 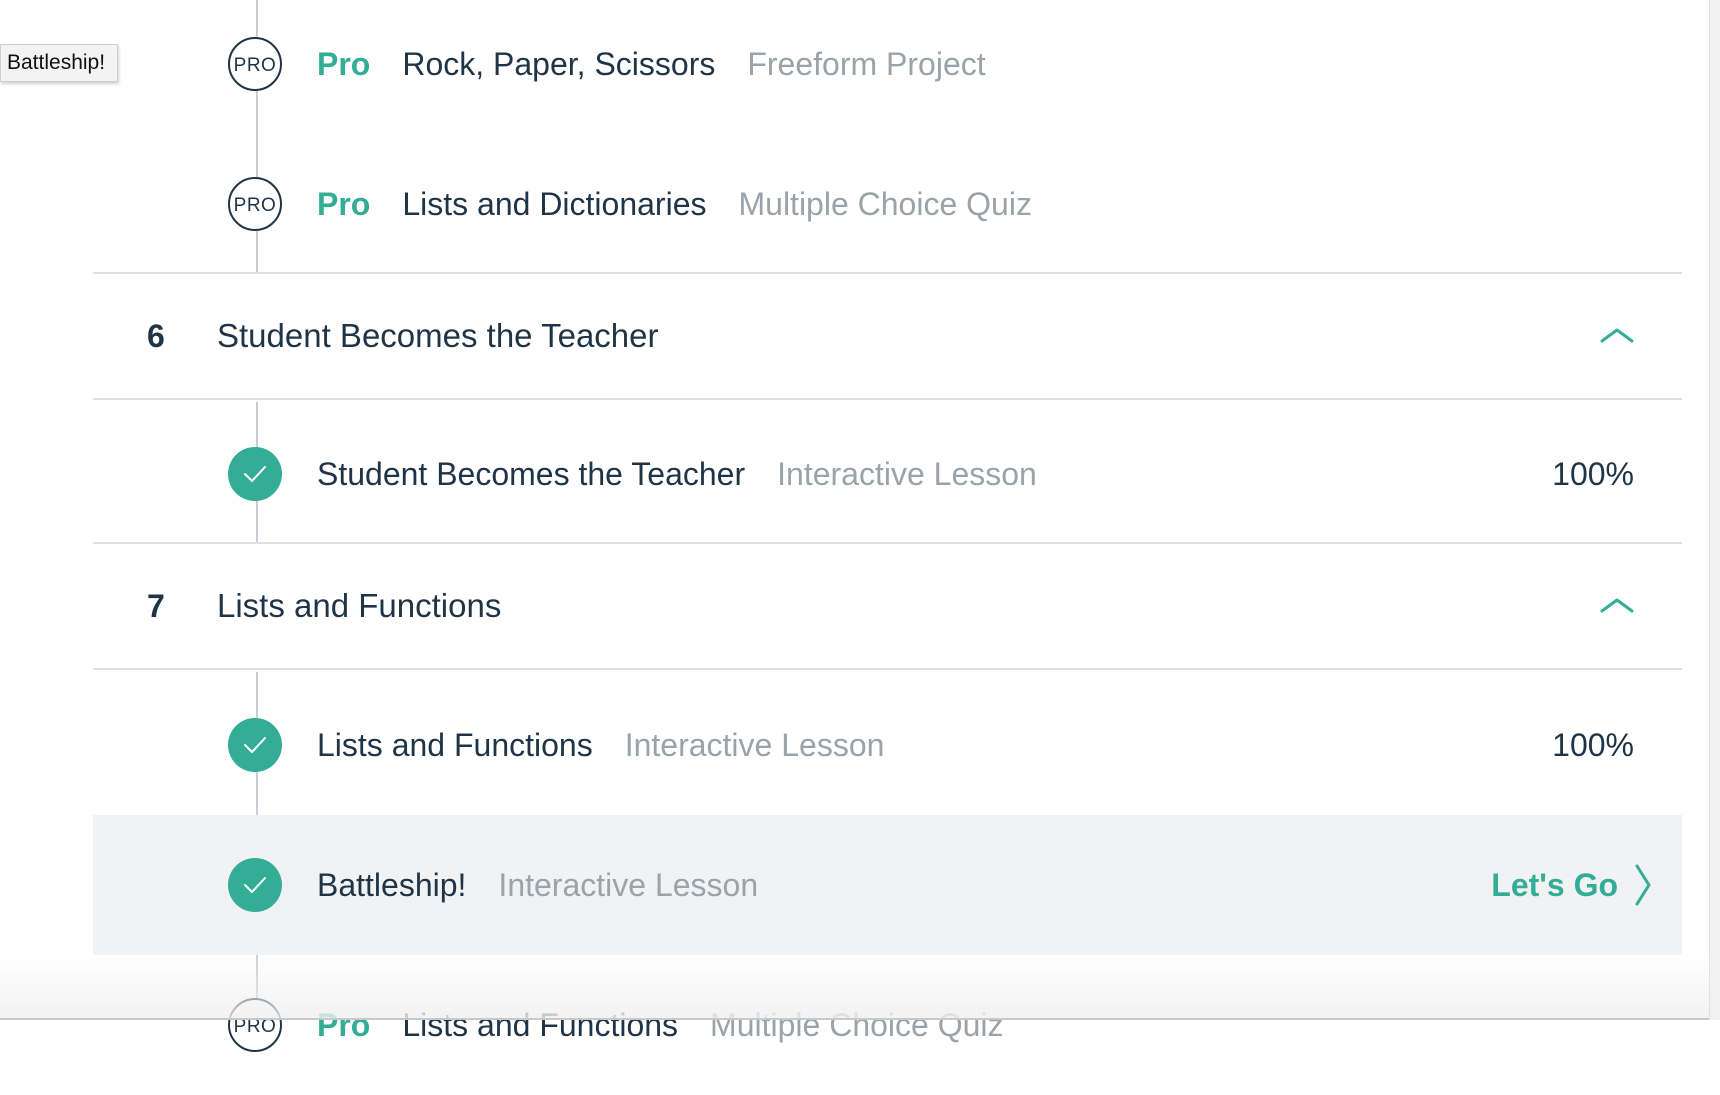 What do you see at coordinates (156, 335) in the screenshot?
I see `section-number: 6` at bounding box center [156, 335].